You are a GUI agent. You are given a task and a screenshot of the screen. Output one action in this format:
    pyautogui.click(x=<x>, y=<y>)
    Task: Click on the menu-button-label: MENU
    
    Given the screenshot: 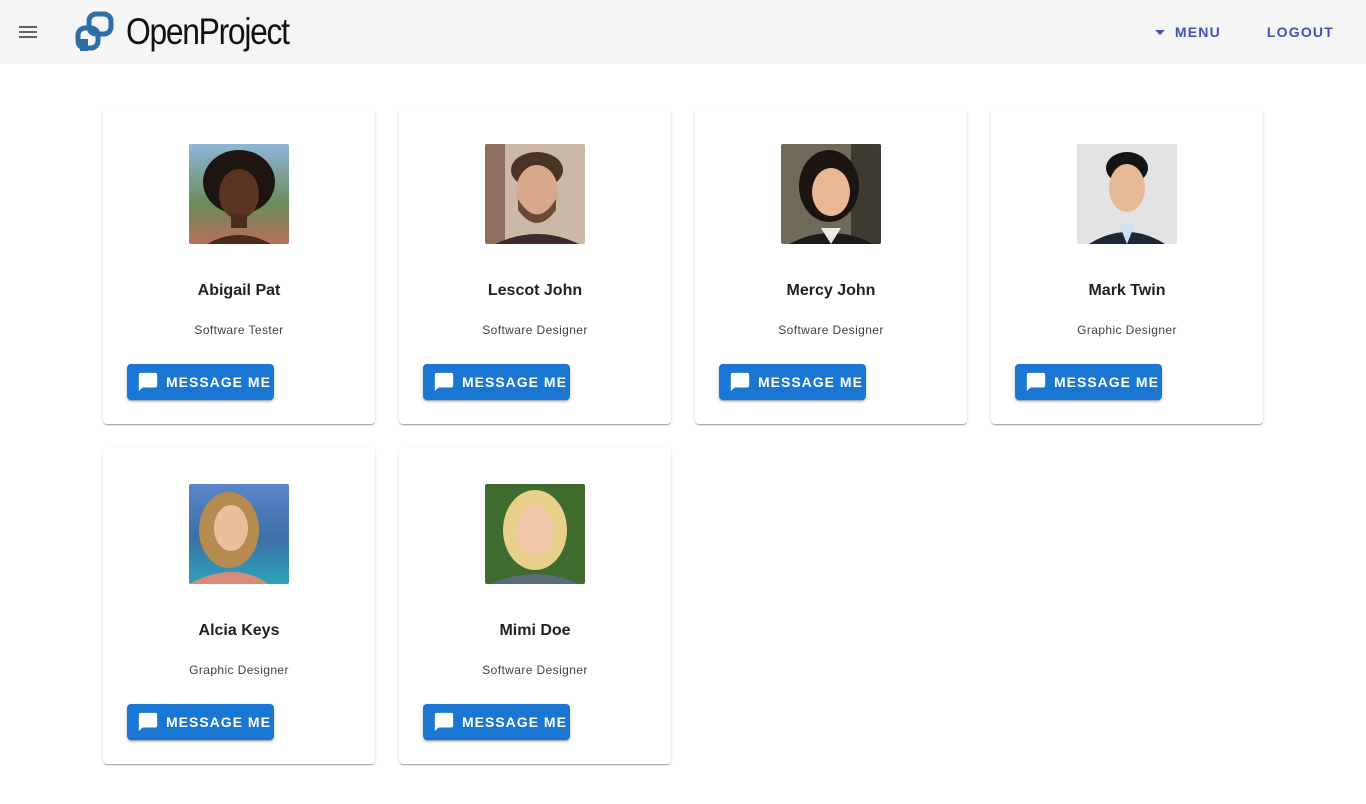 What is the action you would take?
    pyautogui.click(x=1197, y=32)
    